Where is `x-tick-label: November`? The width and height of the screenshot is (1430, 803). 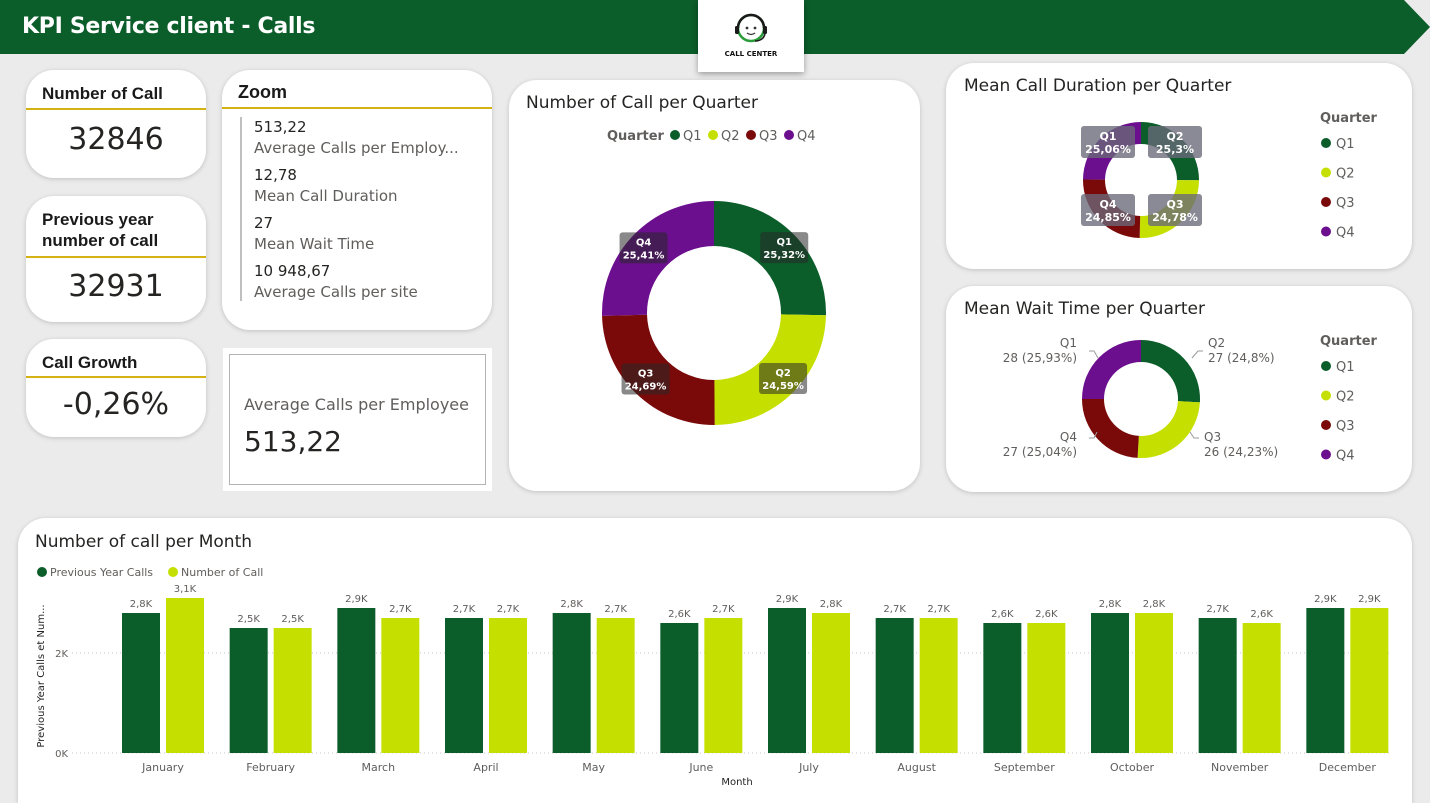 x-tick-label: November is located at coordinates (1240, 767).